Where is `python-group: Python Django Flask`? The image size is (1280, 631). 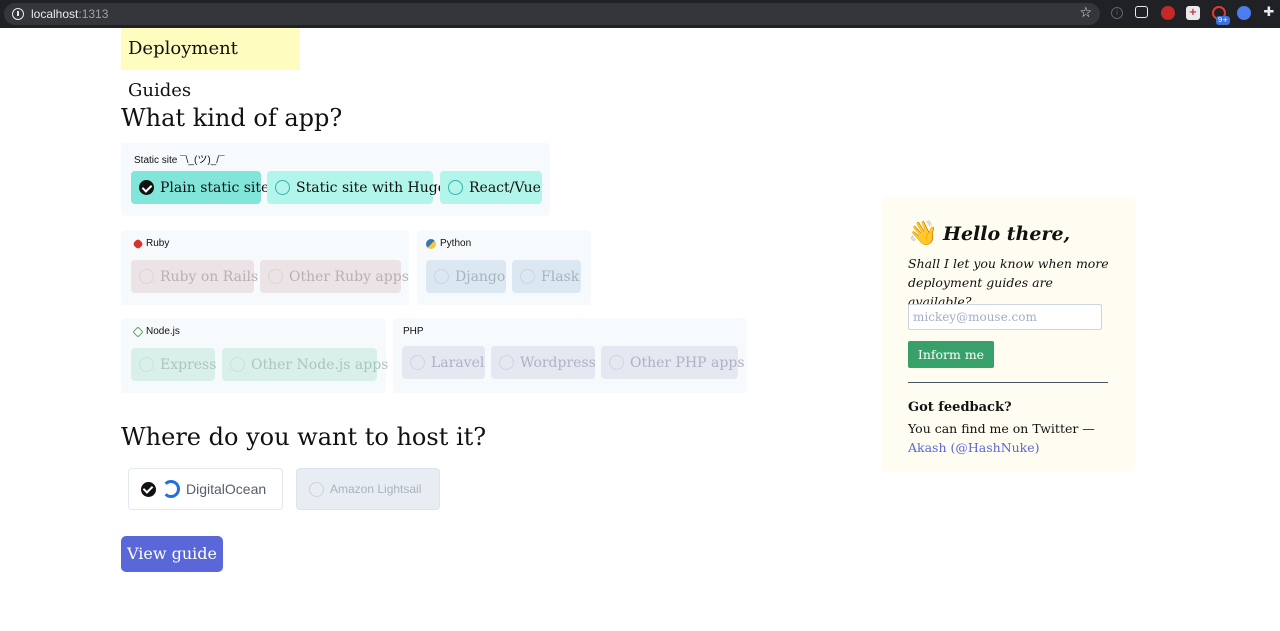
python-group: Python Django Flask is located at coordinates (504, 267).